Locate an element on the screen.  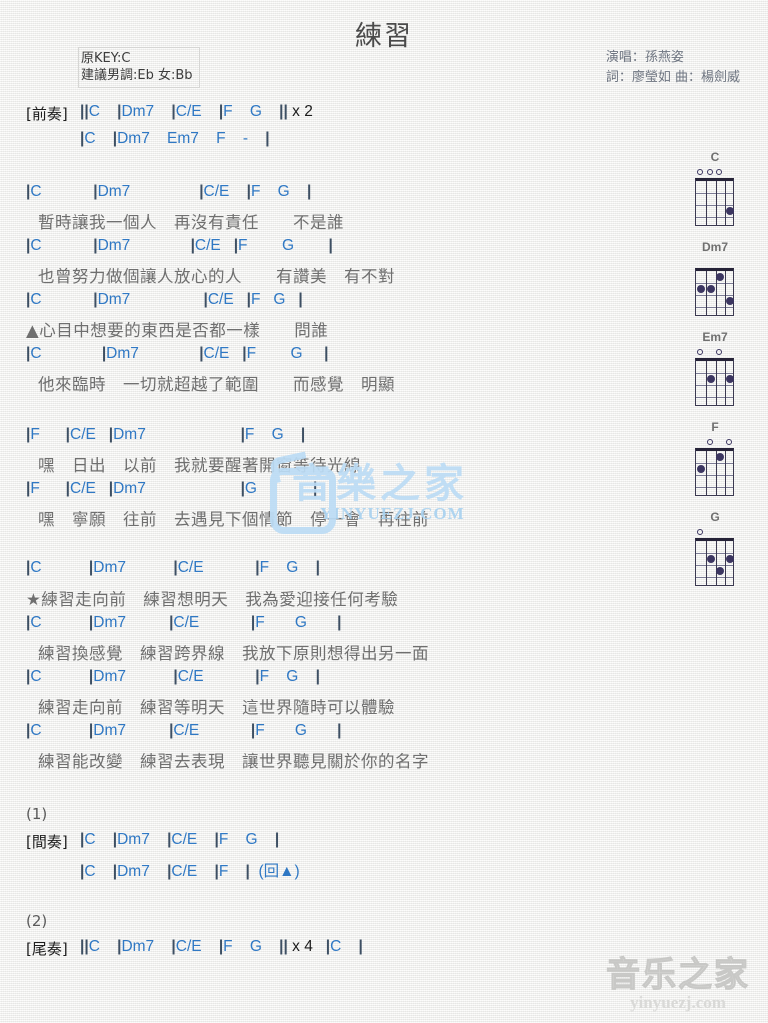
chord-diagram-f: F is located at coordinates (715, 464).